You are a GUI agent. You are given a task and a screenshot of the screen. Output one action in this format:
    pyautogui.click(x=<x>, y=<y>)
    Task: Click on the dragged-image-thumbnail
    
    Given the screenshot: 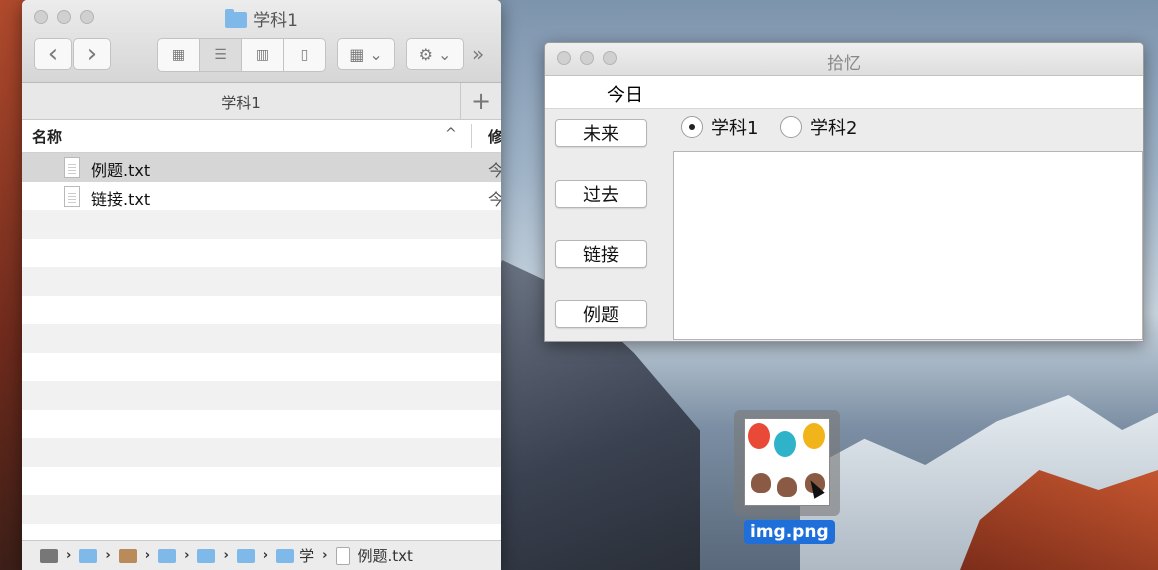 What is the action you would take?
    pyautogui.click(x=787, y=463)
    